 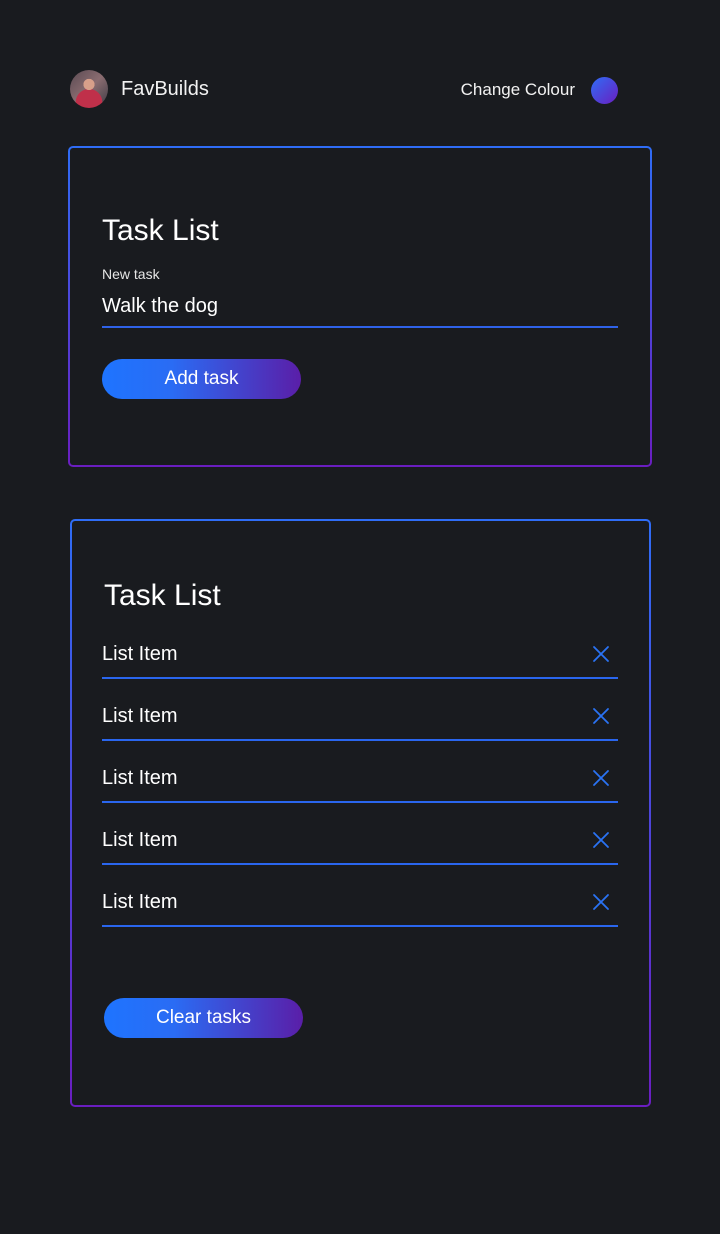 I want to click on clear-tasks-button: Clear tasks, so click(x=203, y=1018).